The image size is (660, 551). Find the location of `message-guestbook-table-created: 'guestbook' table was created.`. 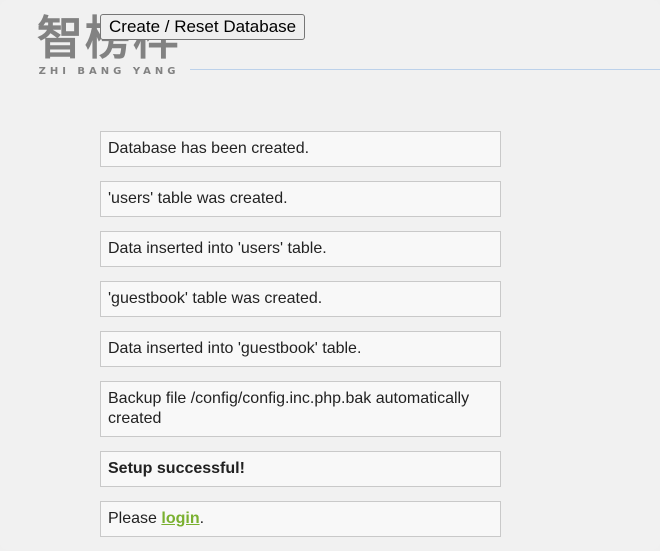

message-guestbook-table-created: 'guestbook' table was created. is located at coordinates (300, 299).